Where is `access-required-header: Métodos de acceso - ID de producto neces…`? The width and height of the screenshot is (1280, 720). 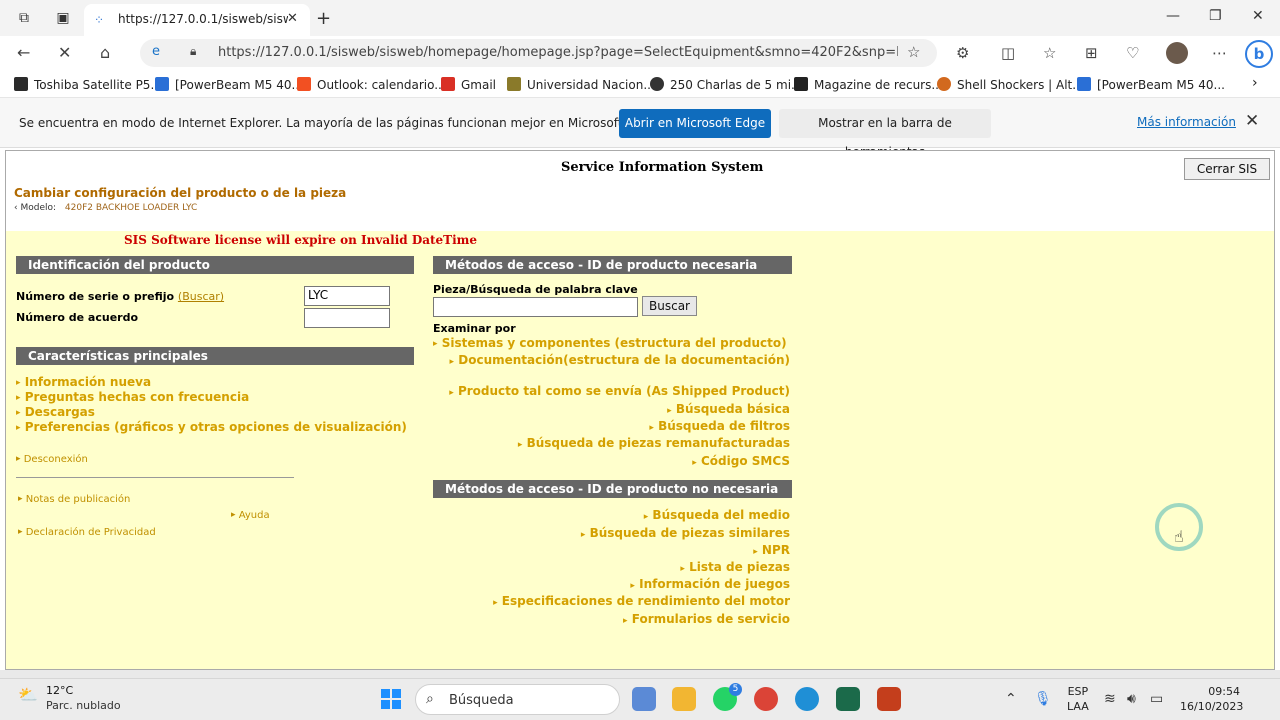 access-required-header: Métodos de acceso - ID de producto neces… is located at coordinates (612, 265).